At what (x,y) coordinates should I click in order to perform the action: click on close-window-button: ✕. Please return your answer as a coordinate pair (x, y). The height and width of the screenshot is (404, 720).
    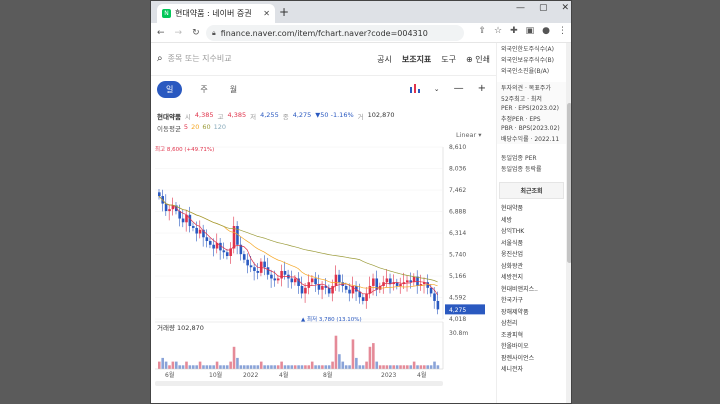
    Looking at the image, I should click on (565, 8).